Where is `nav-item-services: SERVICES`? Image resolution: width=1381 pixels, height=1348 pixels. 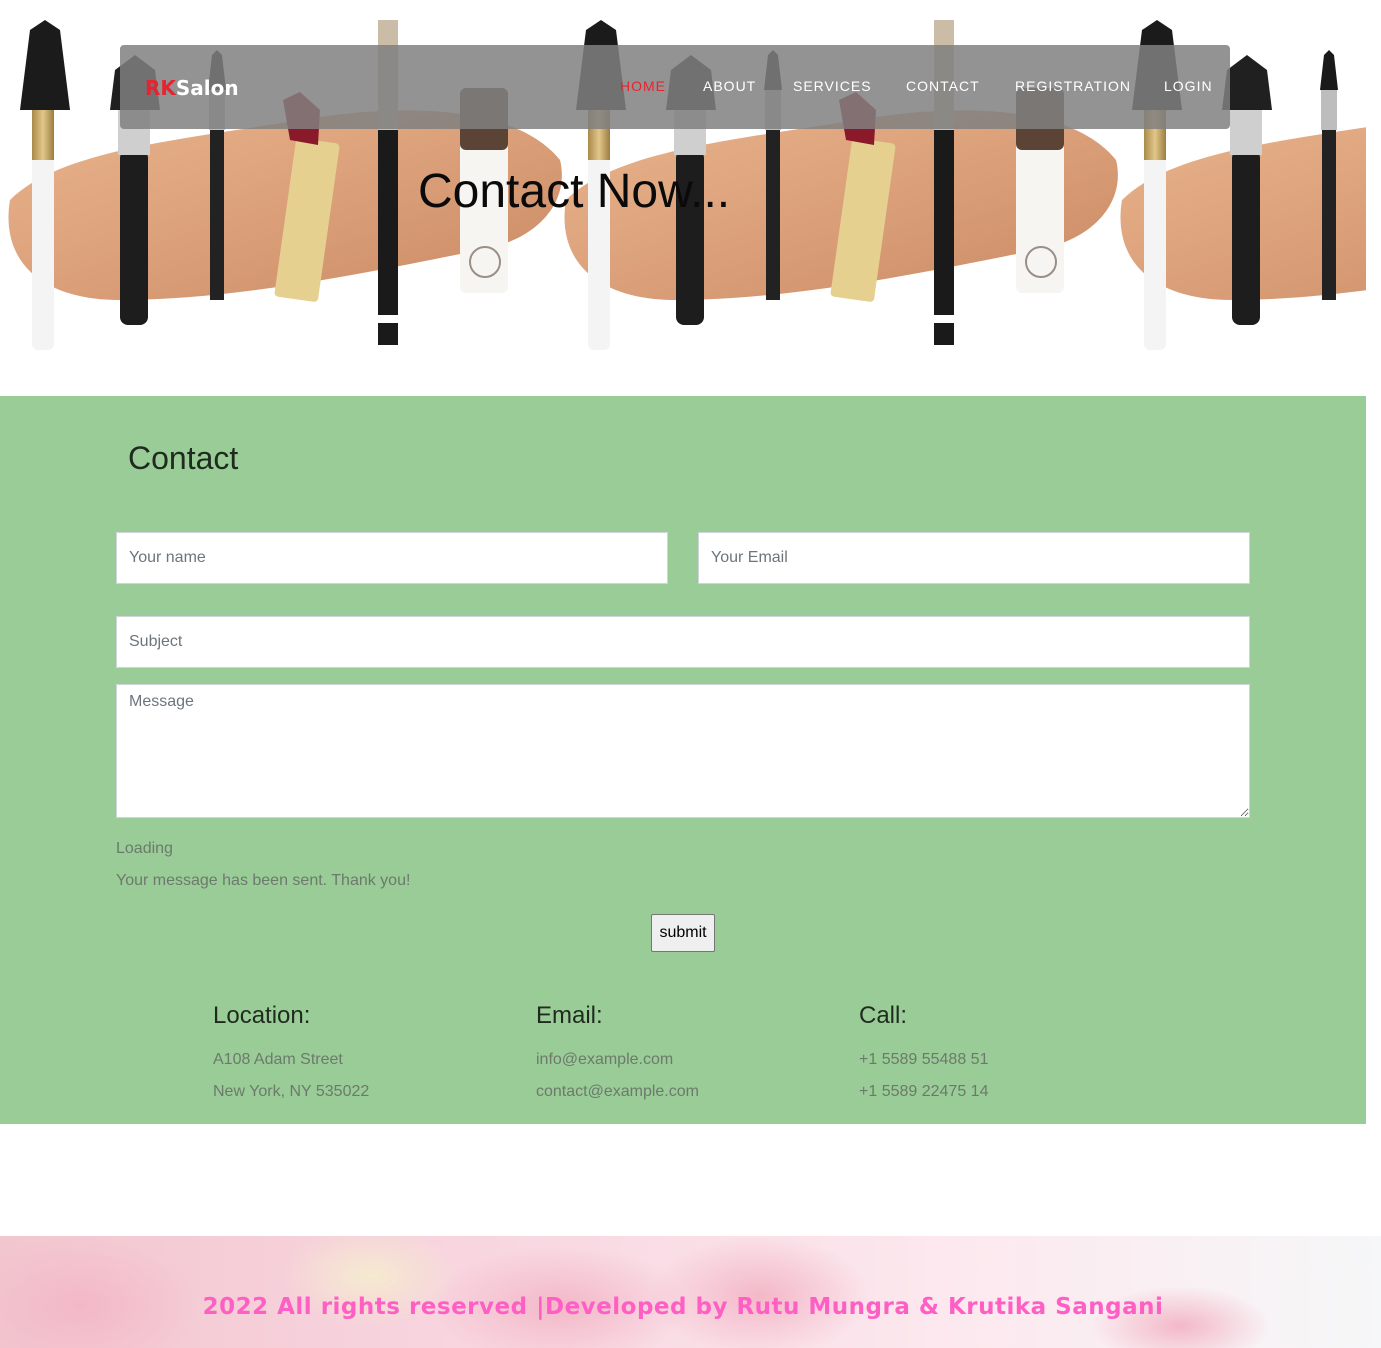 nav-item-services: SERVICES is located at coordinates (832, 86).